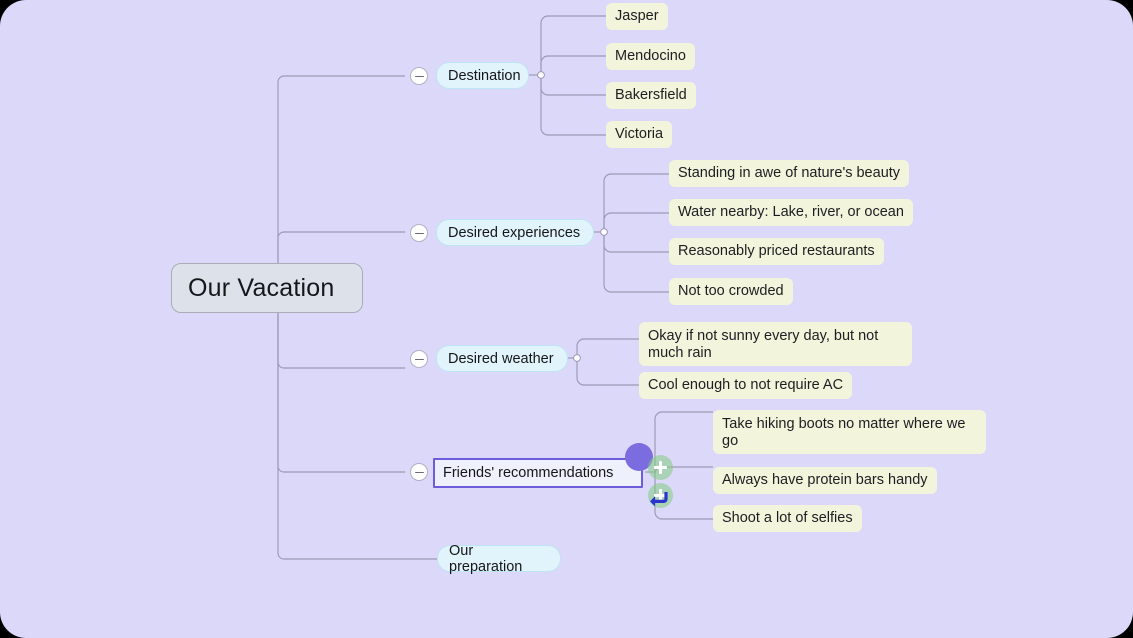 The image size is (1133, 638). I want to click on root-node-label: Our Vacation, so click(261, 287).